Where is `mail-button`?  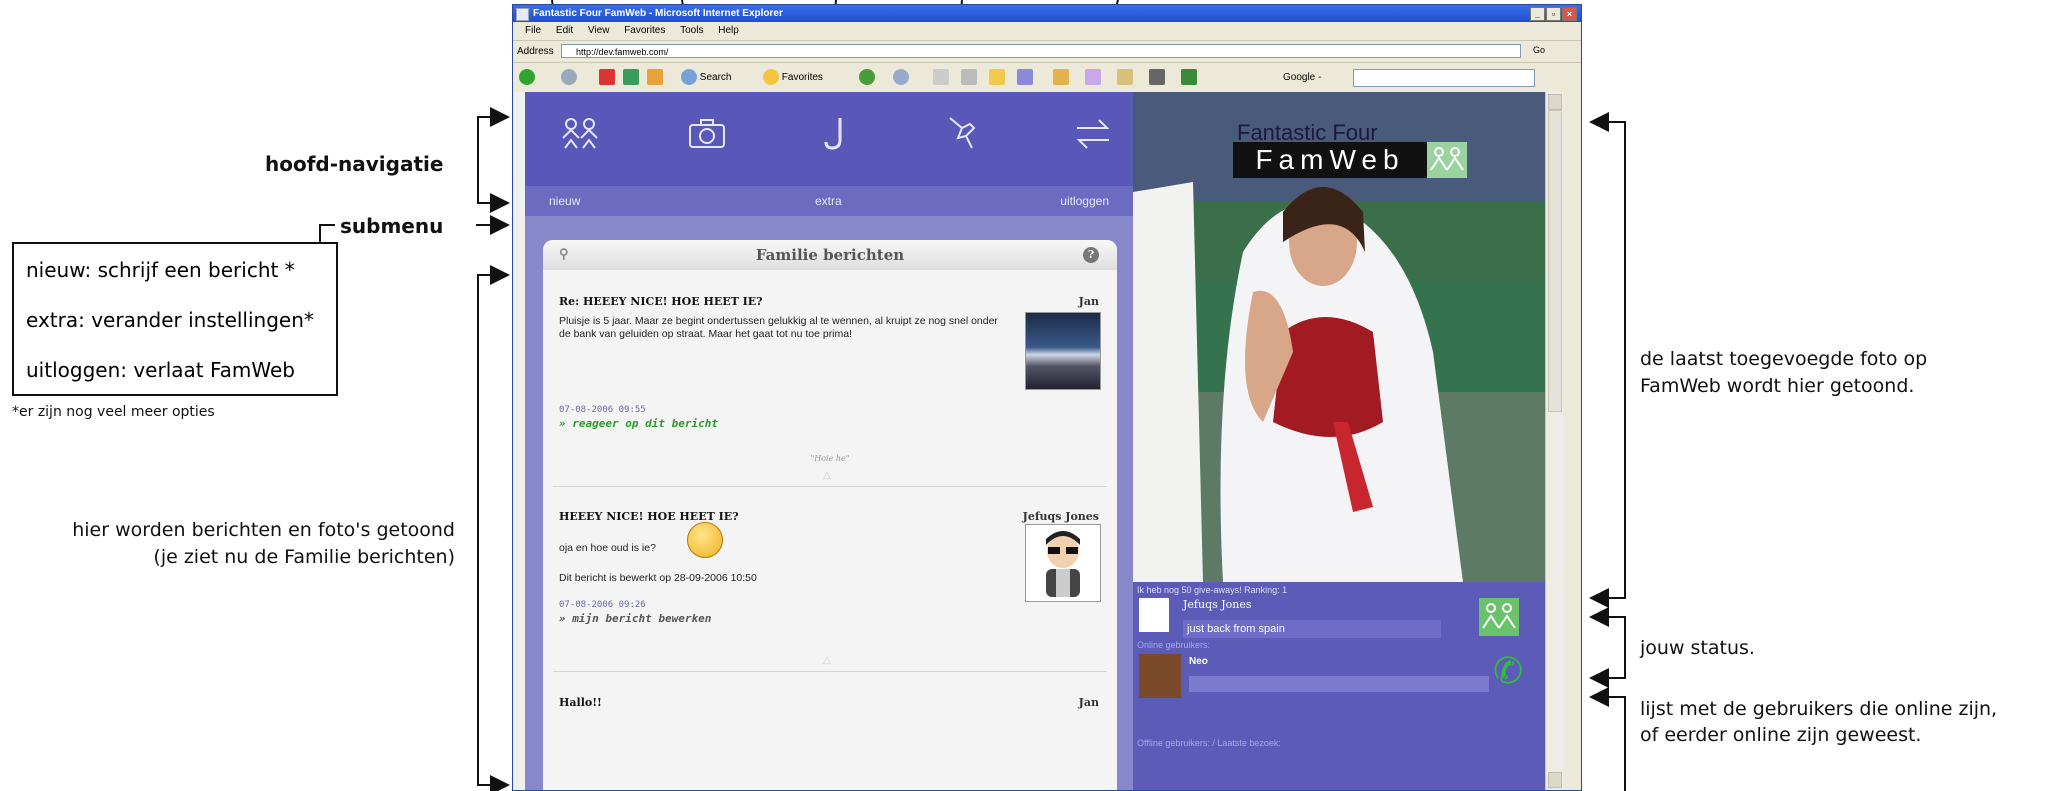
mail-button is located at coordinates (901, 78).